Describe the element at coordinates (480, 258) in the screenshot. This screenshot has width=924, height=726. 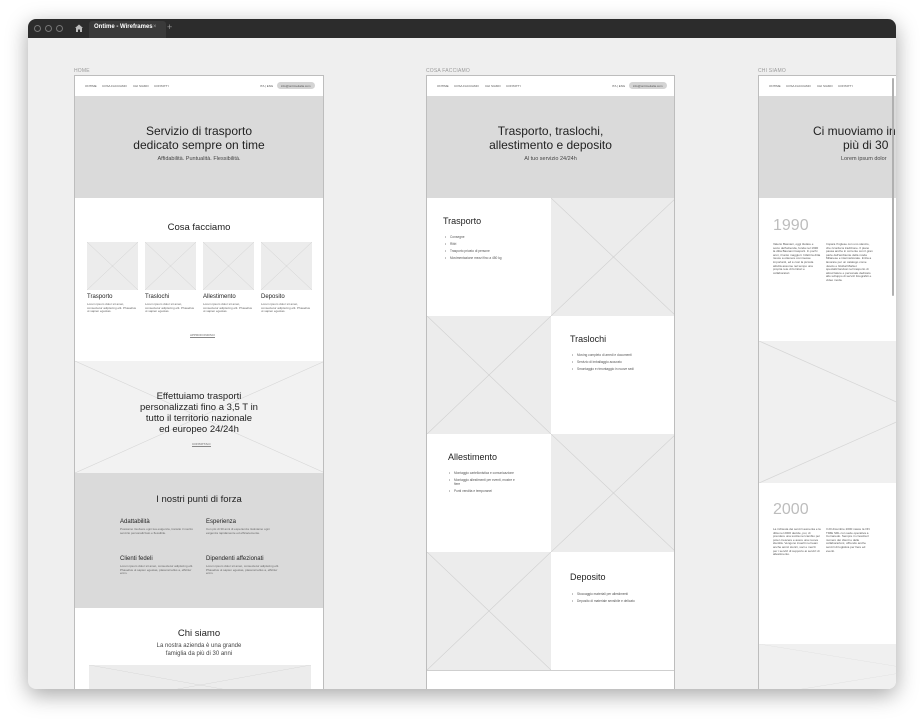
I see `bullet-item: Movimentazione mezzi fino a 450 kg` at that location.